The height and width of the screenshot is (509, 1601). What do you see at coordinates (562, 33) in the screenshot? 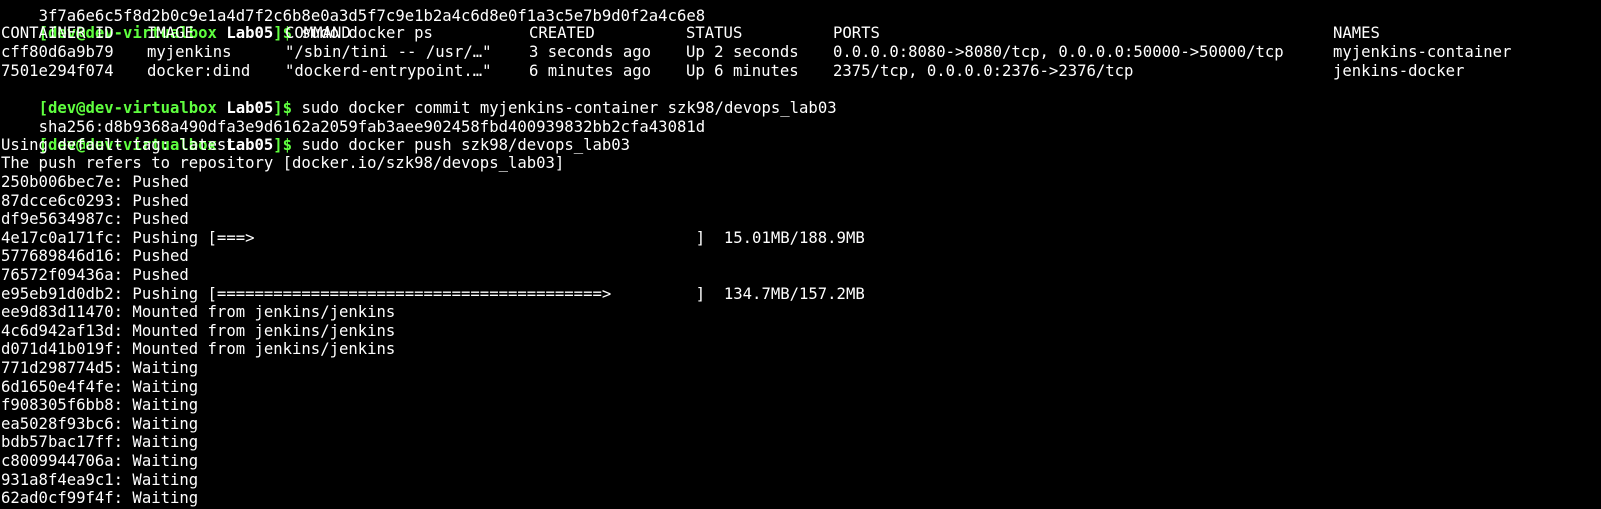
I see `ps-header-created: CREATED` at bounding box center [562, 33].